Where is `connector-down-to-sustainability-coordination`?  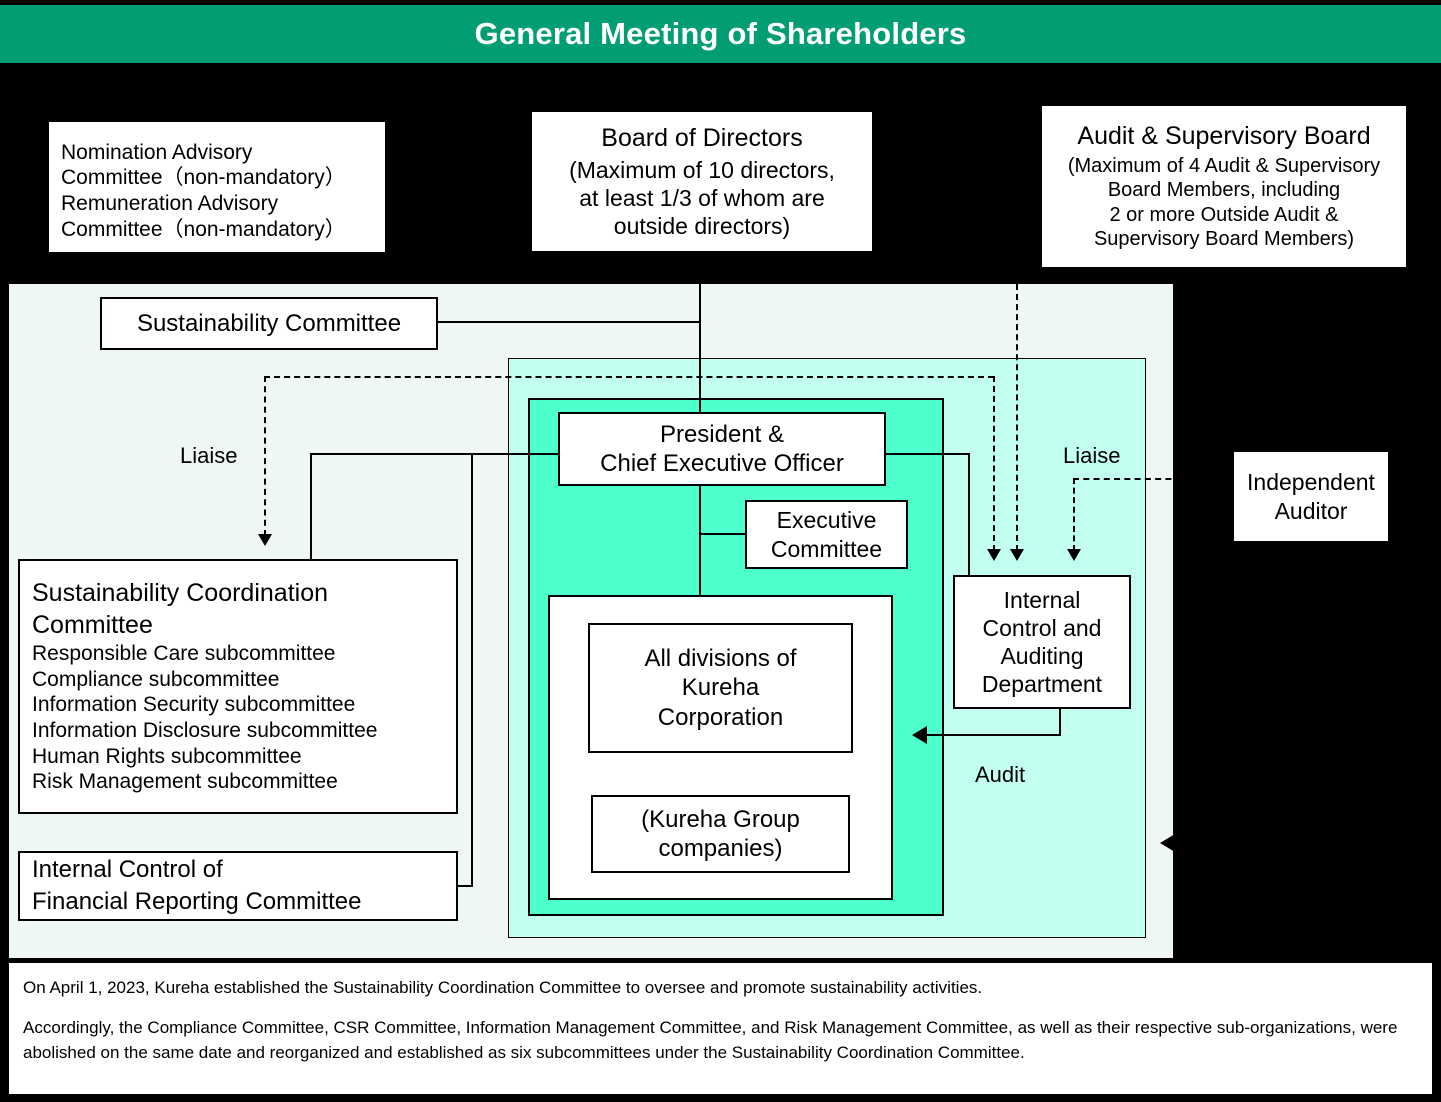
connector-down-to-sustainability-coordination is located at coordinates (311, 507).